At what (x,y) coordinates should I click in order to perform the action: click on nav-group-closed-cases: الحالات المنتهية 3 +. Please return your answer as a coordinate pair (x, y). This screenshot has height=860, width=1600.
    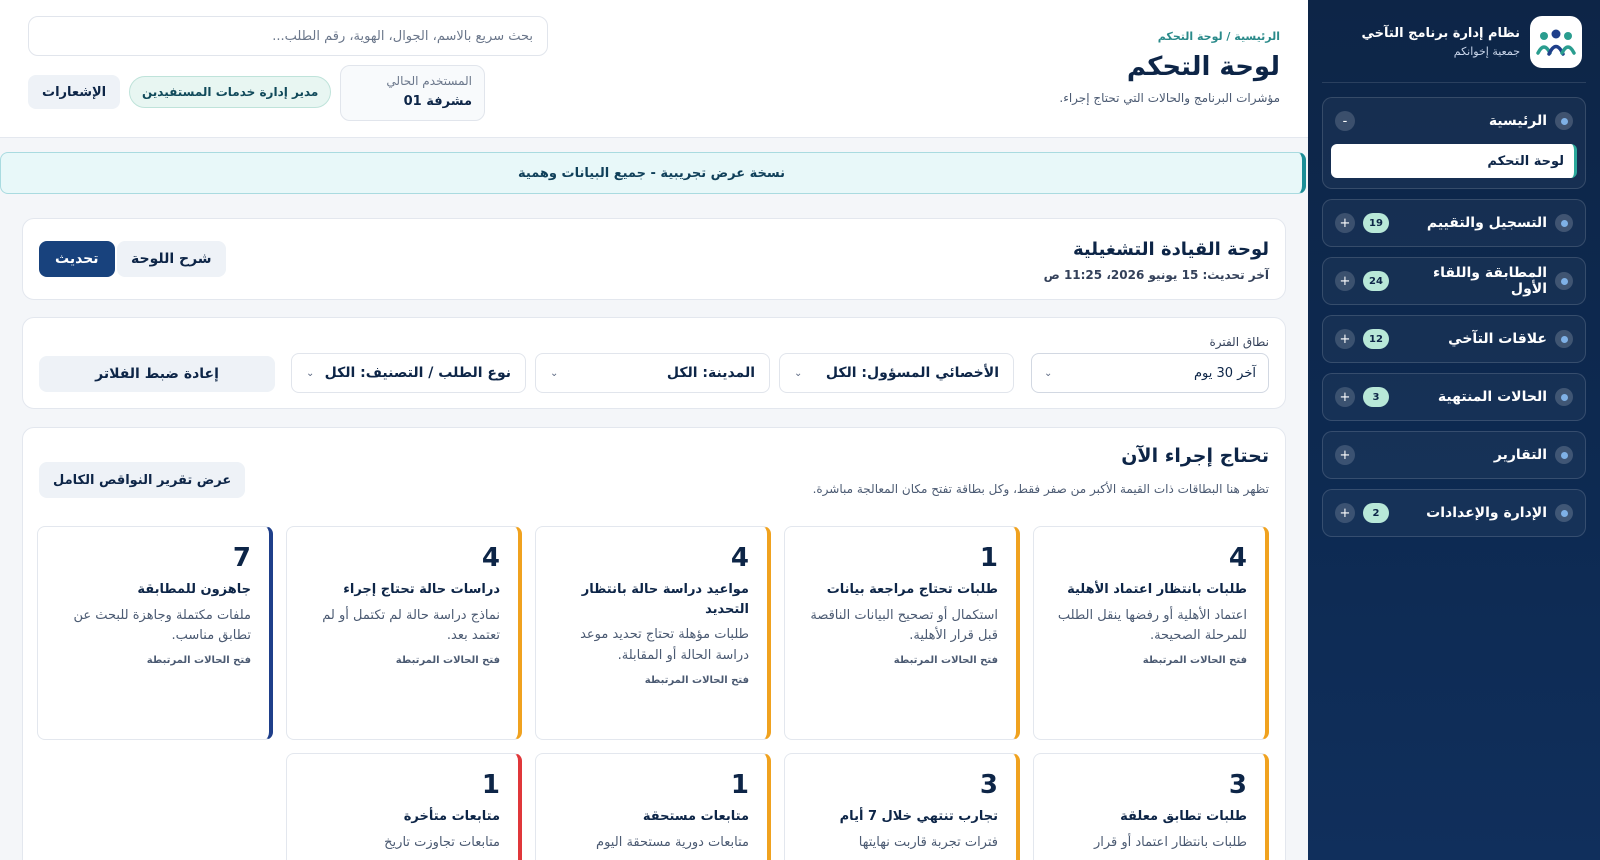
    Looking at the image, I should click on (1454, 397).